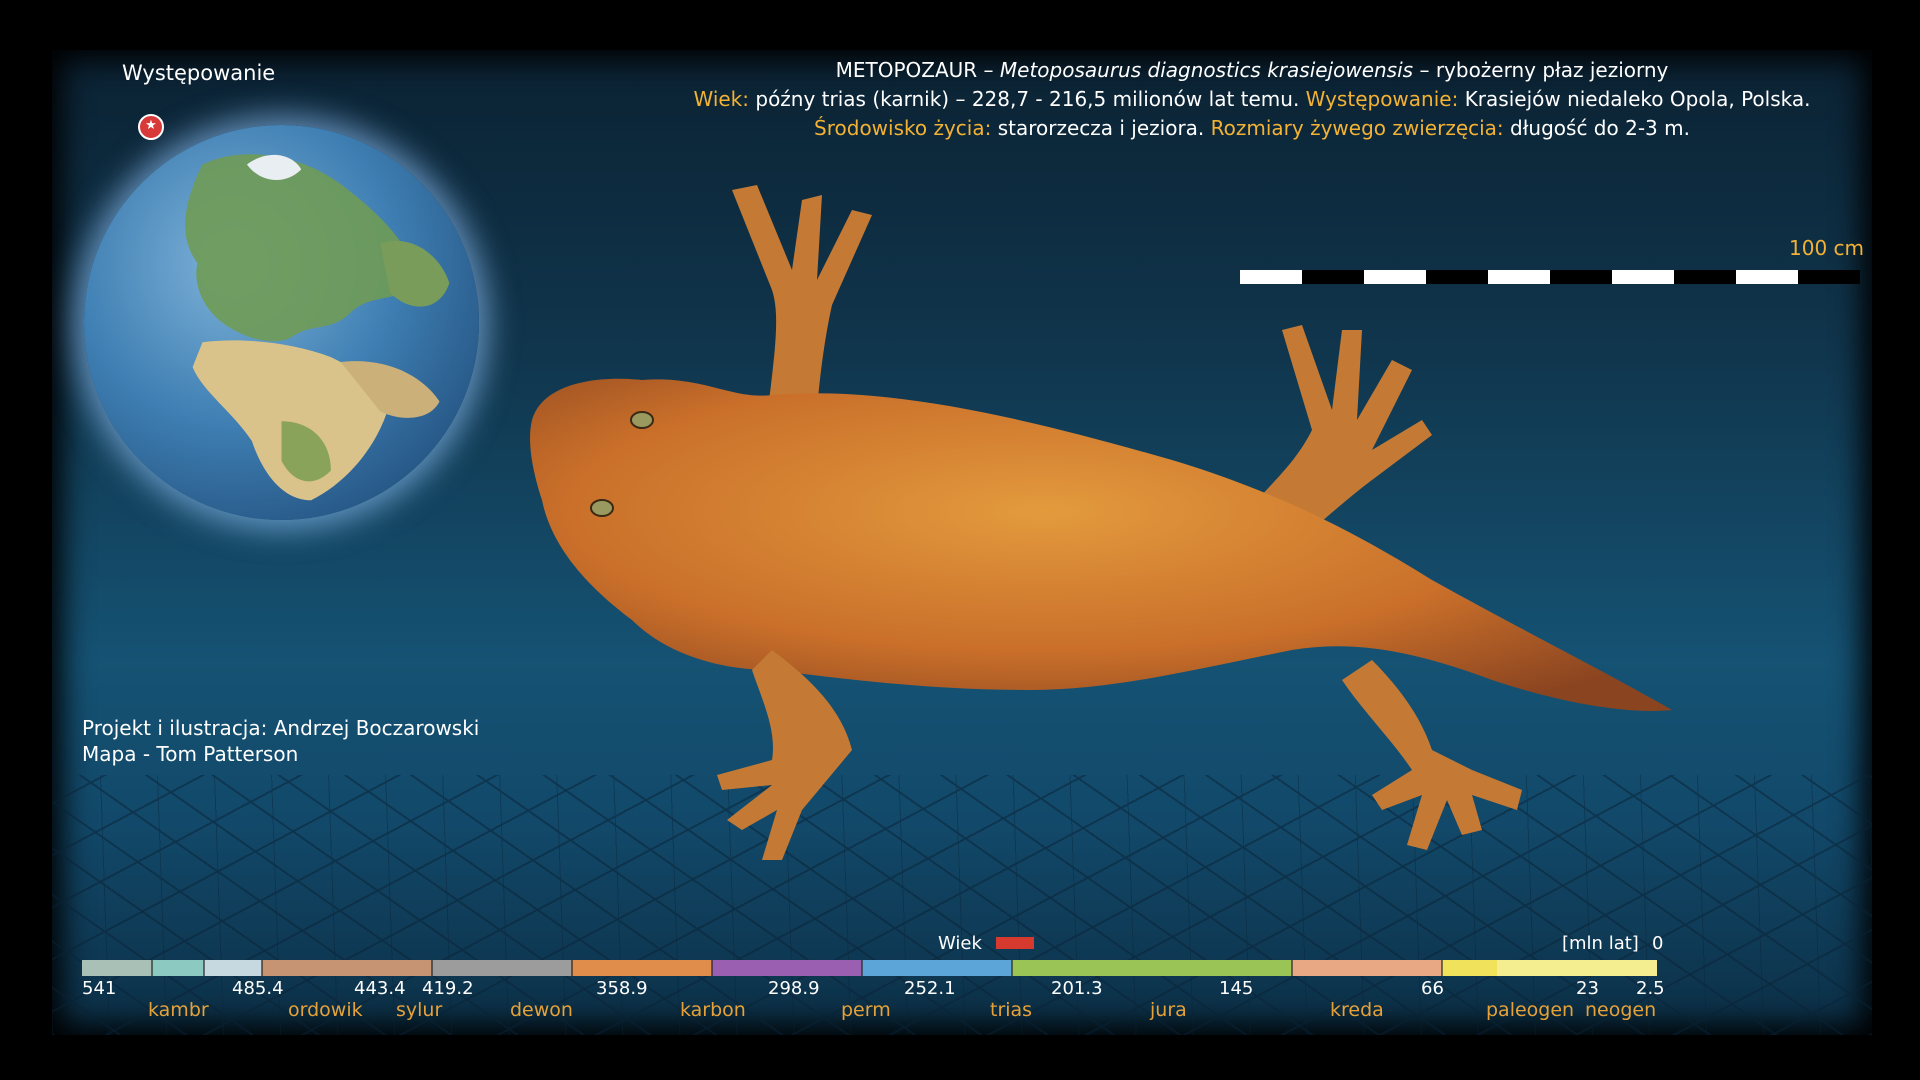  What do you see at coordinates (1206, 70) in the screenshot?
I see `species-name: Metoposaurus diagnostics krasiejowensis` at bounding box center [1206, 70].